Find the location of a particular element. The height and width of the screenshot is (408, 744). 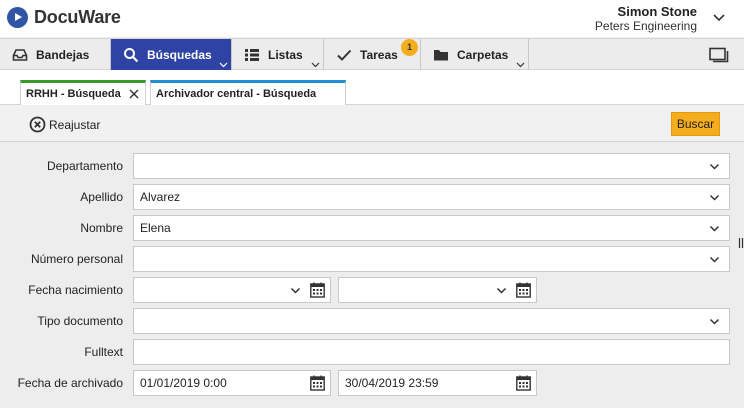

reset-label: Reajustar is located at coordinates (75, 124).